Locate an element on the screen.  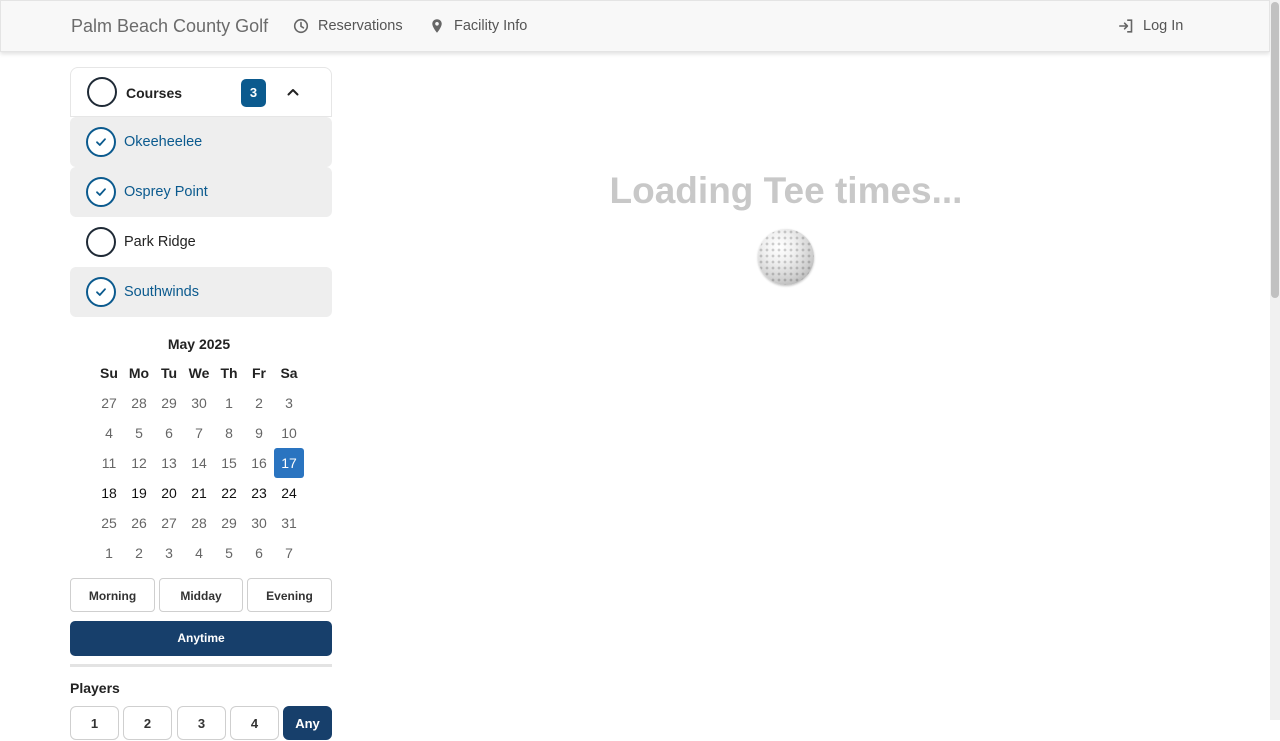
calendar-day: 18 is located at coordinates (109, 493).